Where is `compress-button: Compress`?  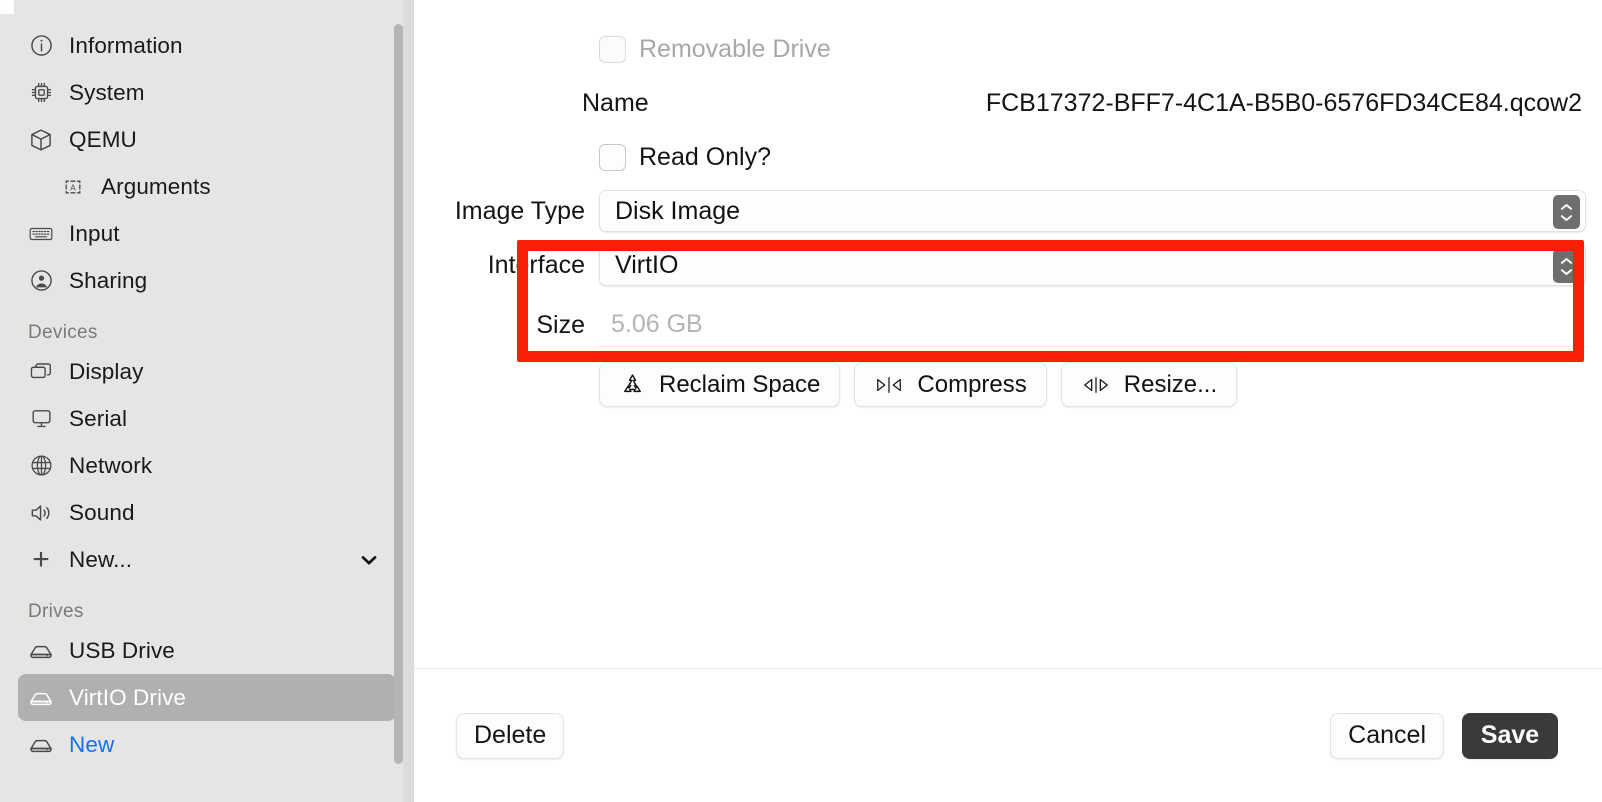 compress-button: Compress is located at coordinates (950, 384).